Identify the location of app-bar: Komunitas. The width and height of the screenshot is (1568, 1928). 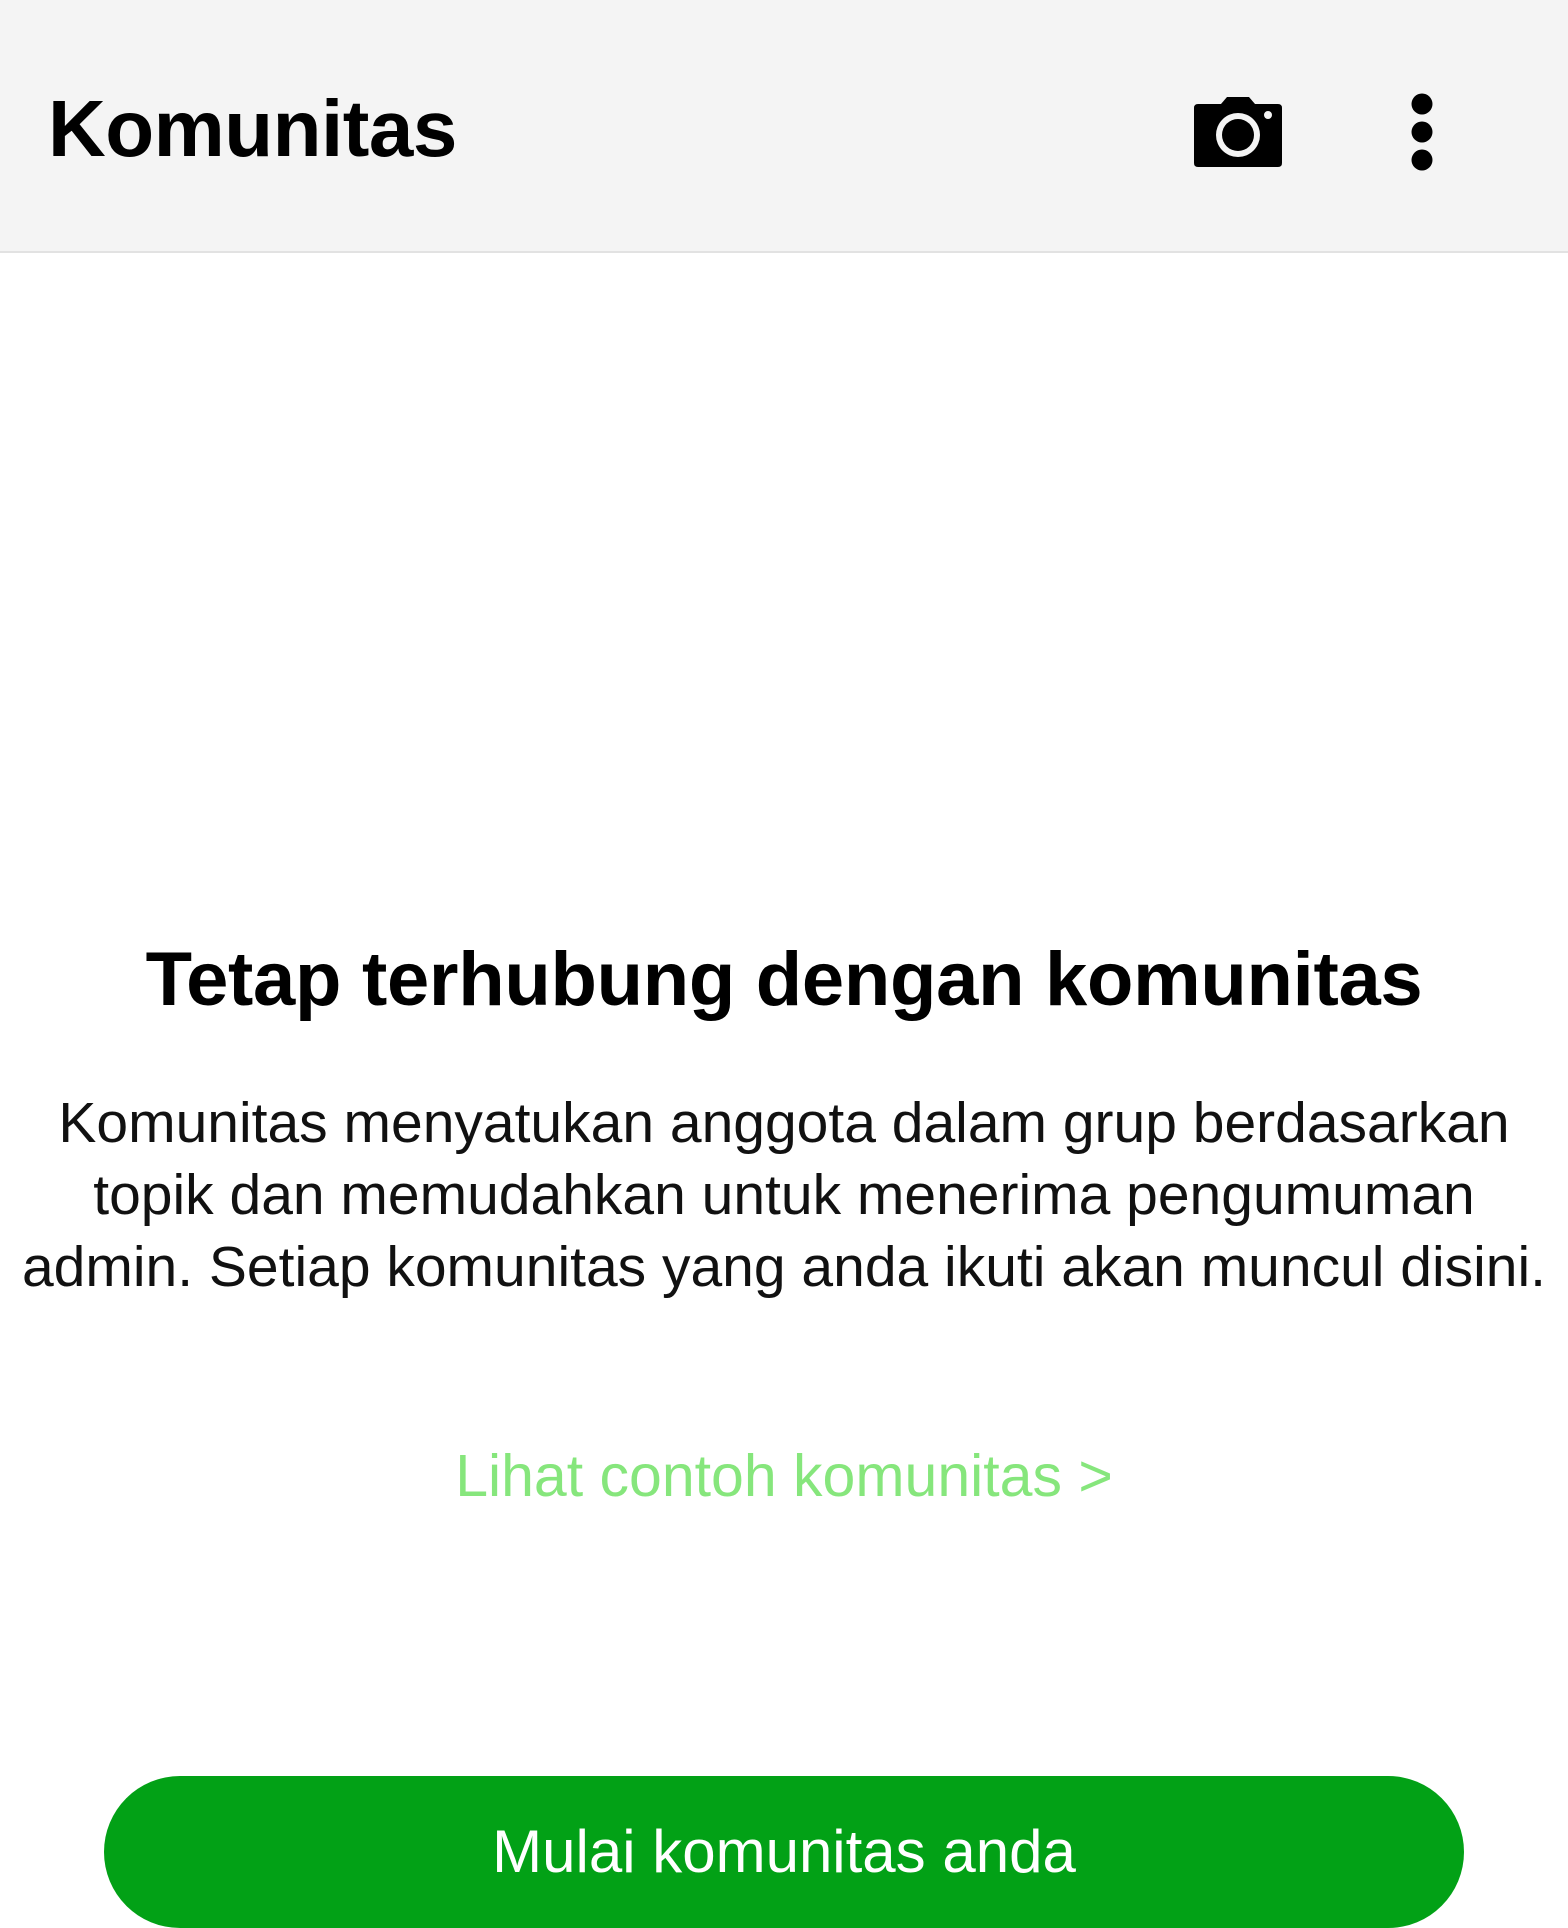
(784, 126).